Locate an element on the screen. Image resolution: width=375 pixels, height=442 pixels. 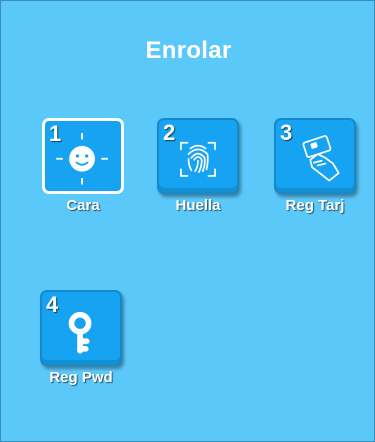
fingerprint-tile-button: 2 is located at coordinates (198, 156).